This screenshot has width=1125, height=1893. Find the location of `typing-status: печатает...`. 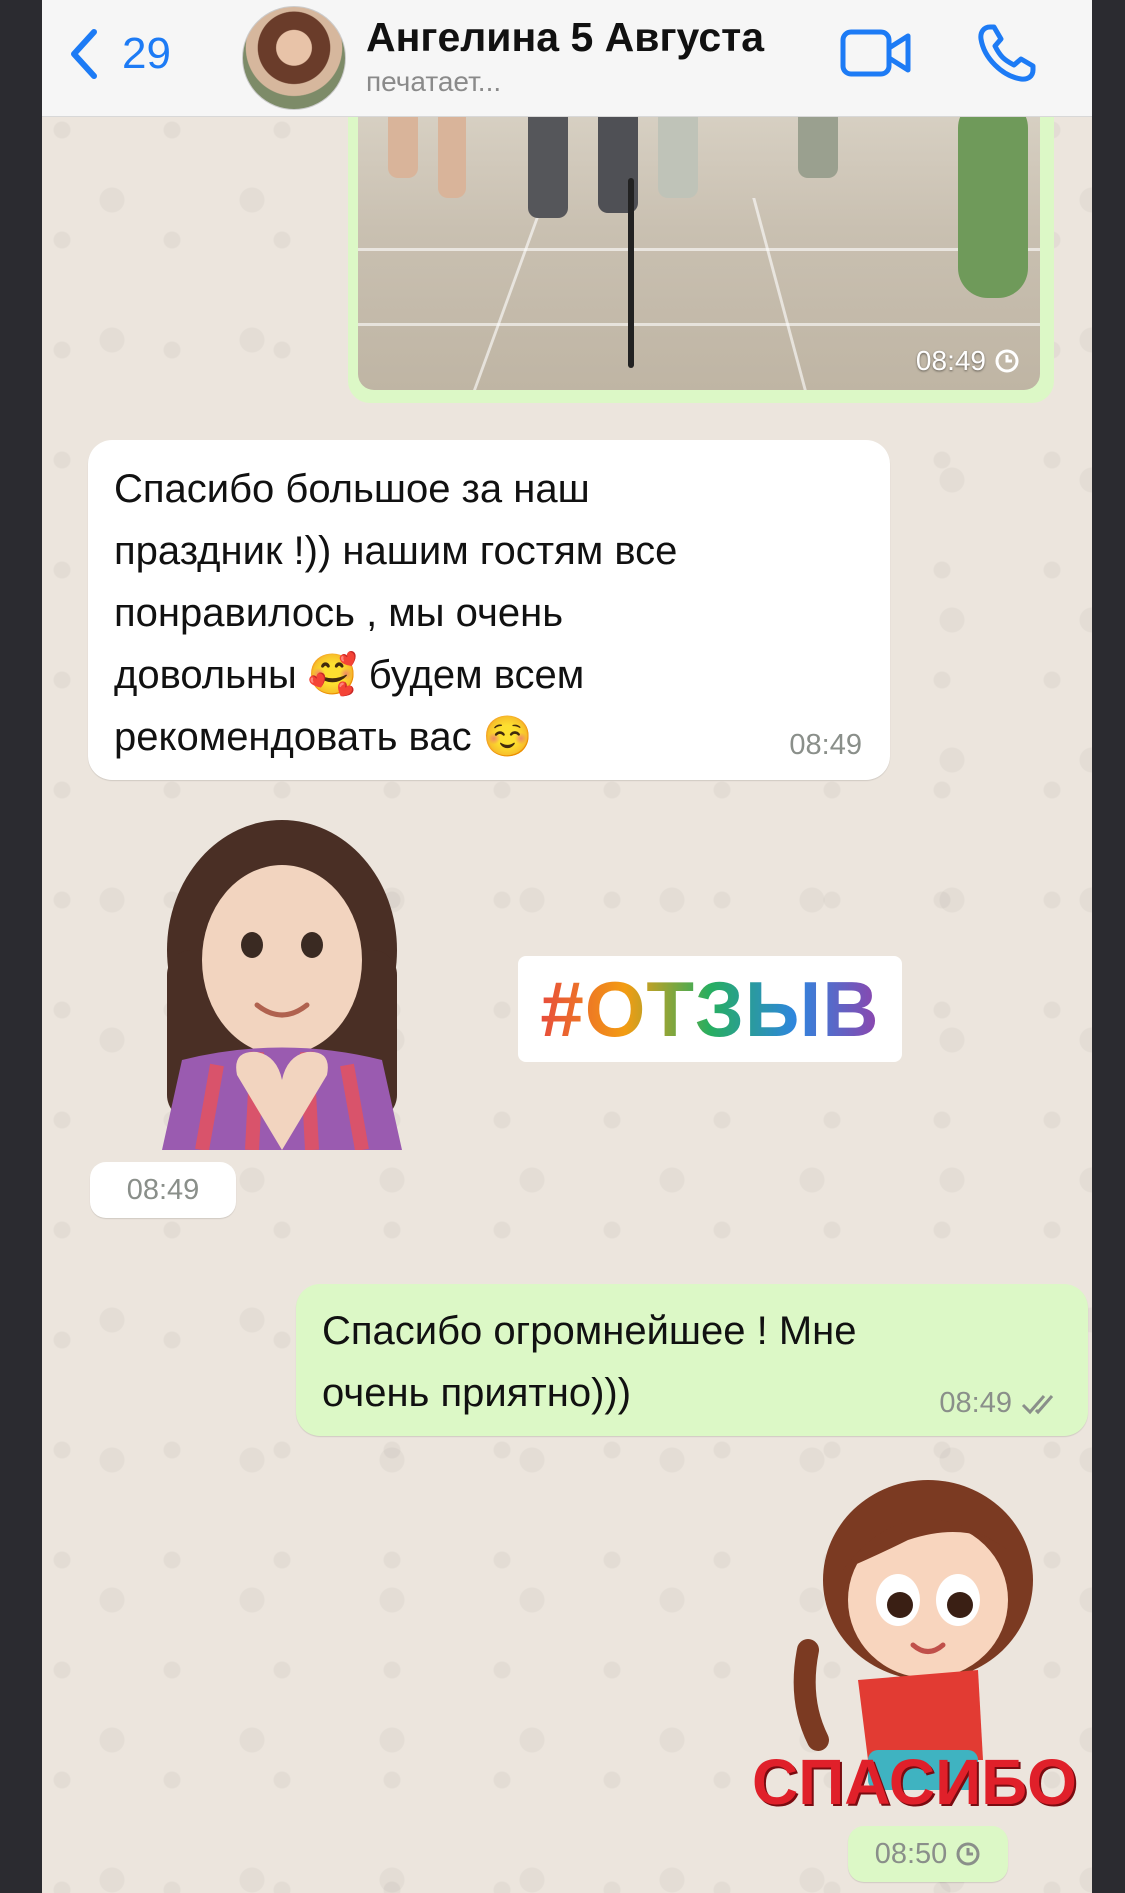

typing-status: печатает... is located at coordinates (434, 81).